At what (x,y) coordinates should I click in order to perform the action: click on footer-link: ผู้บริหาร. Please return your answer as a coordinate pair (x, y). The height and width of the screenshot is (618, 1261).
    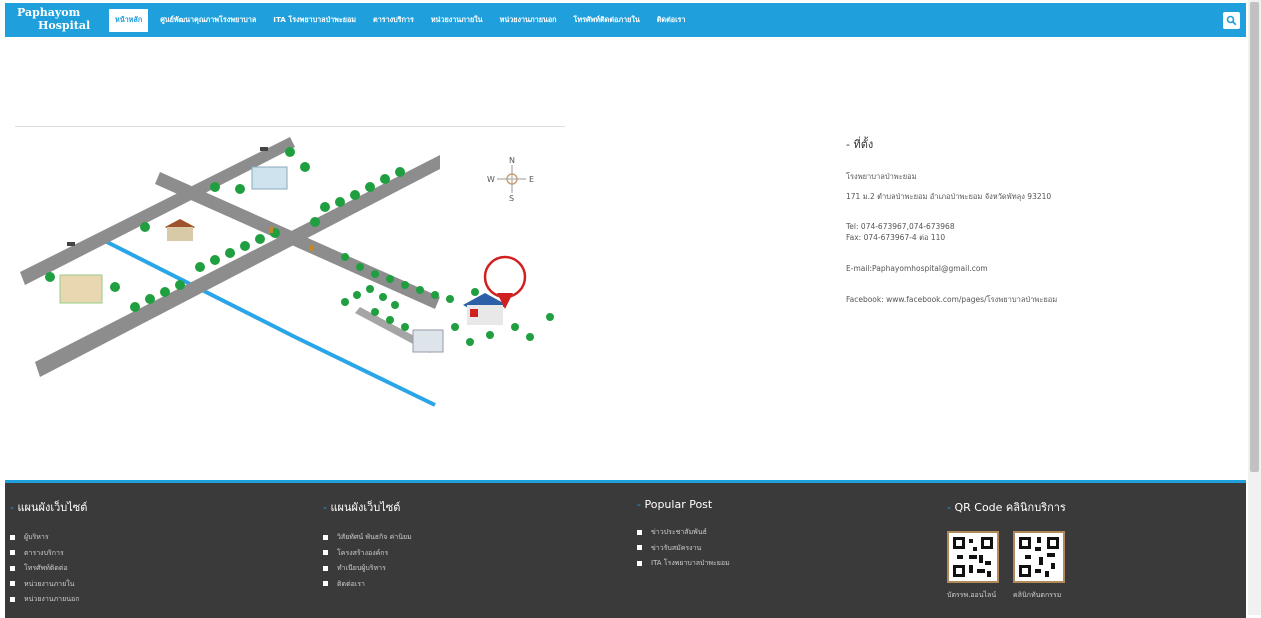
    Looking at the image, I should click on (48, 538).